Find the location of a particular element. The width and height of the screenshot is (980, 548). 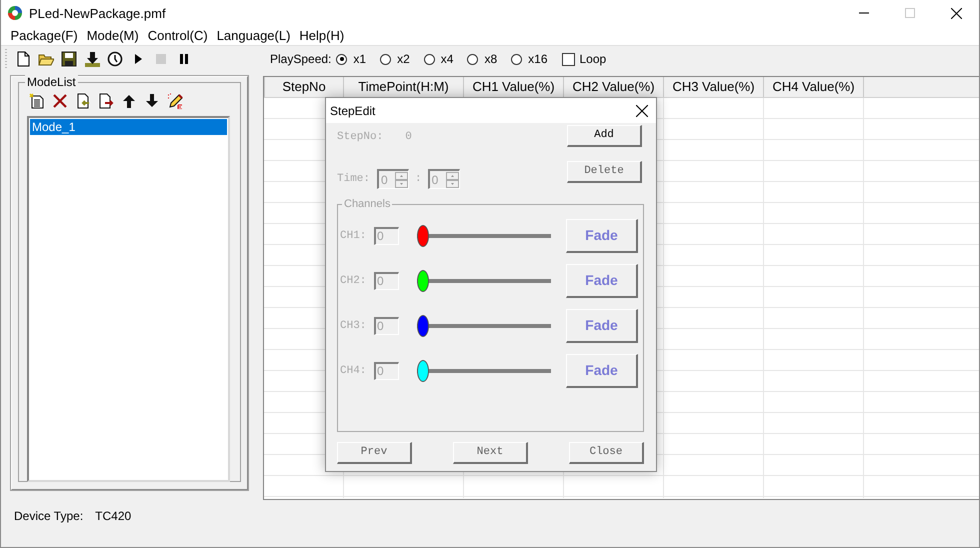

menu-item: Package(F) is located at coordinates (44, 35).